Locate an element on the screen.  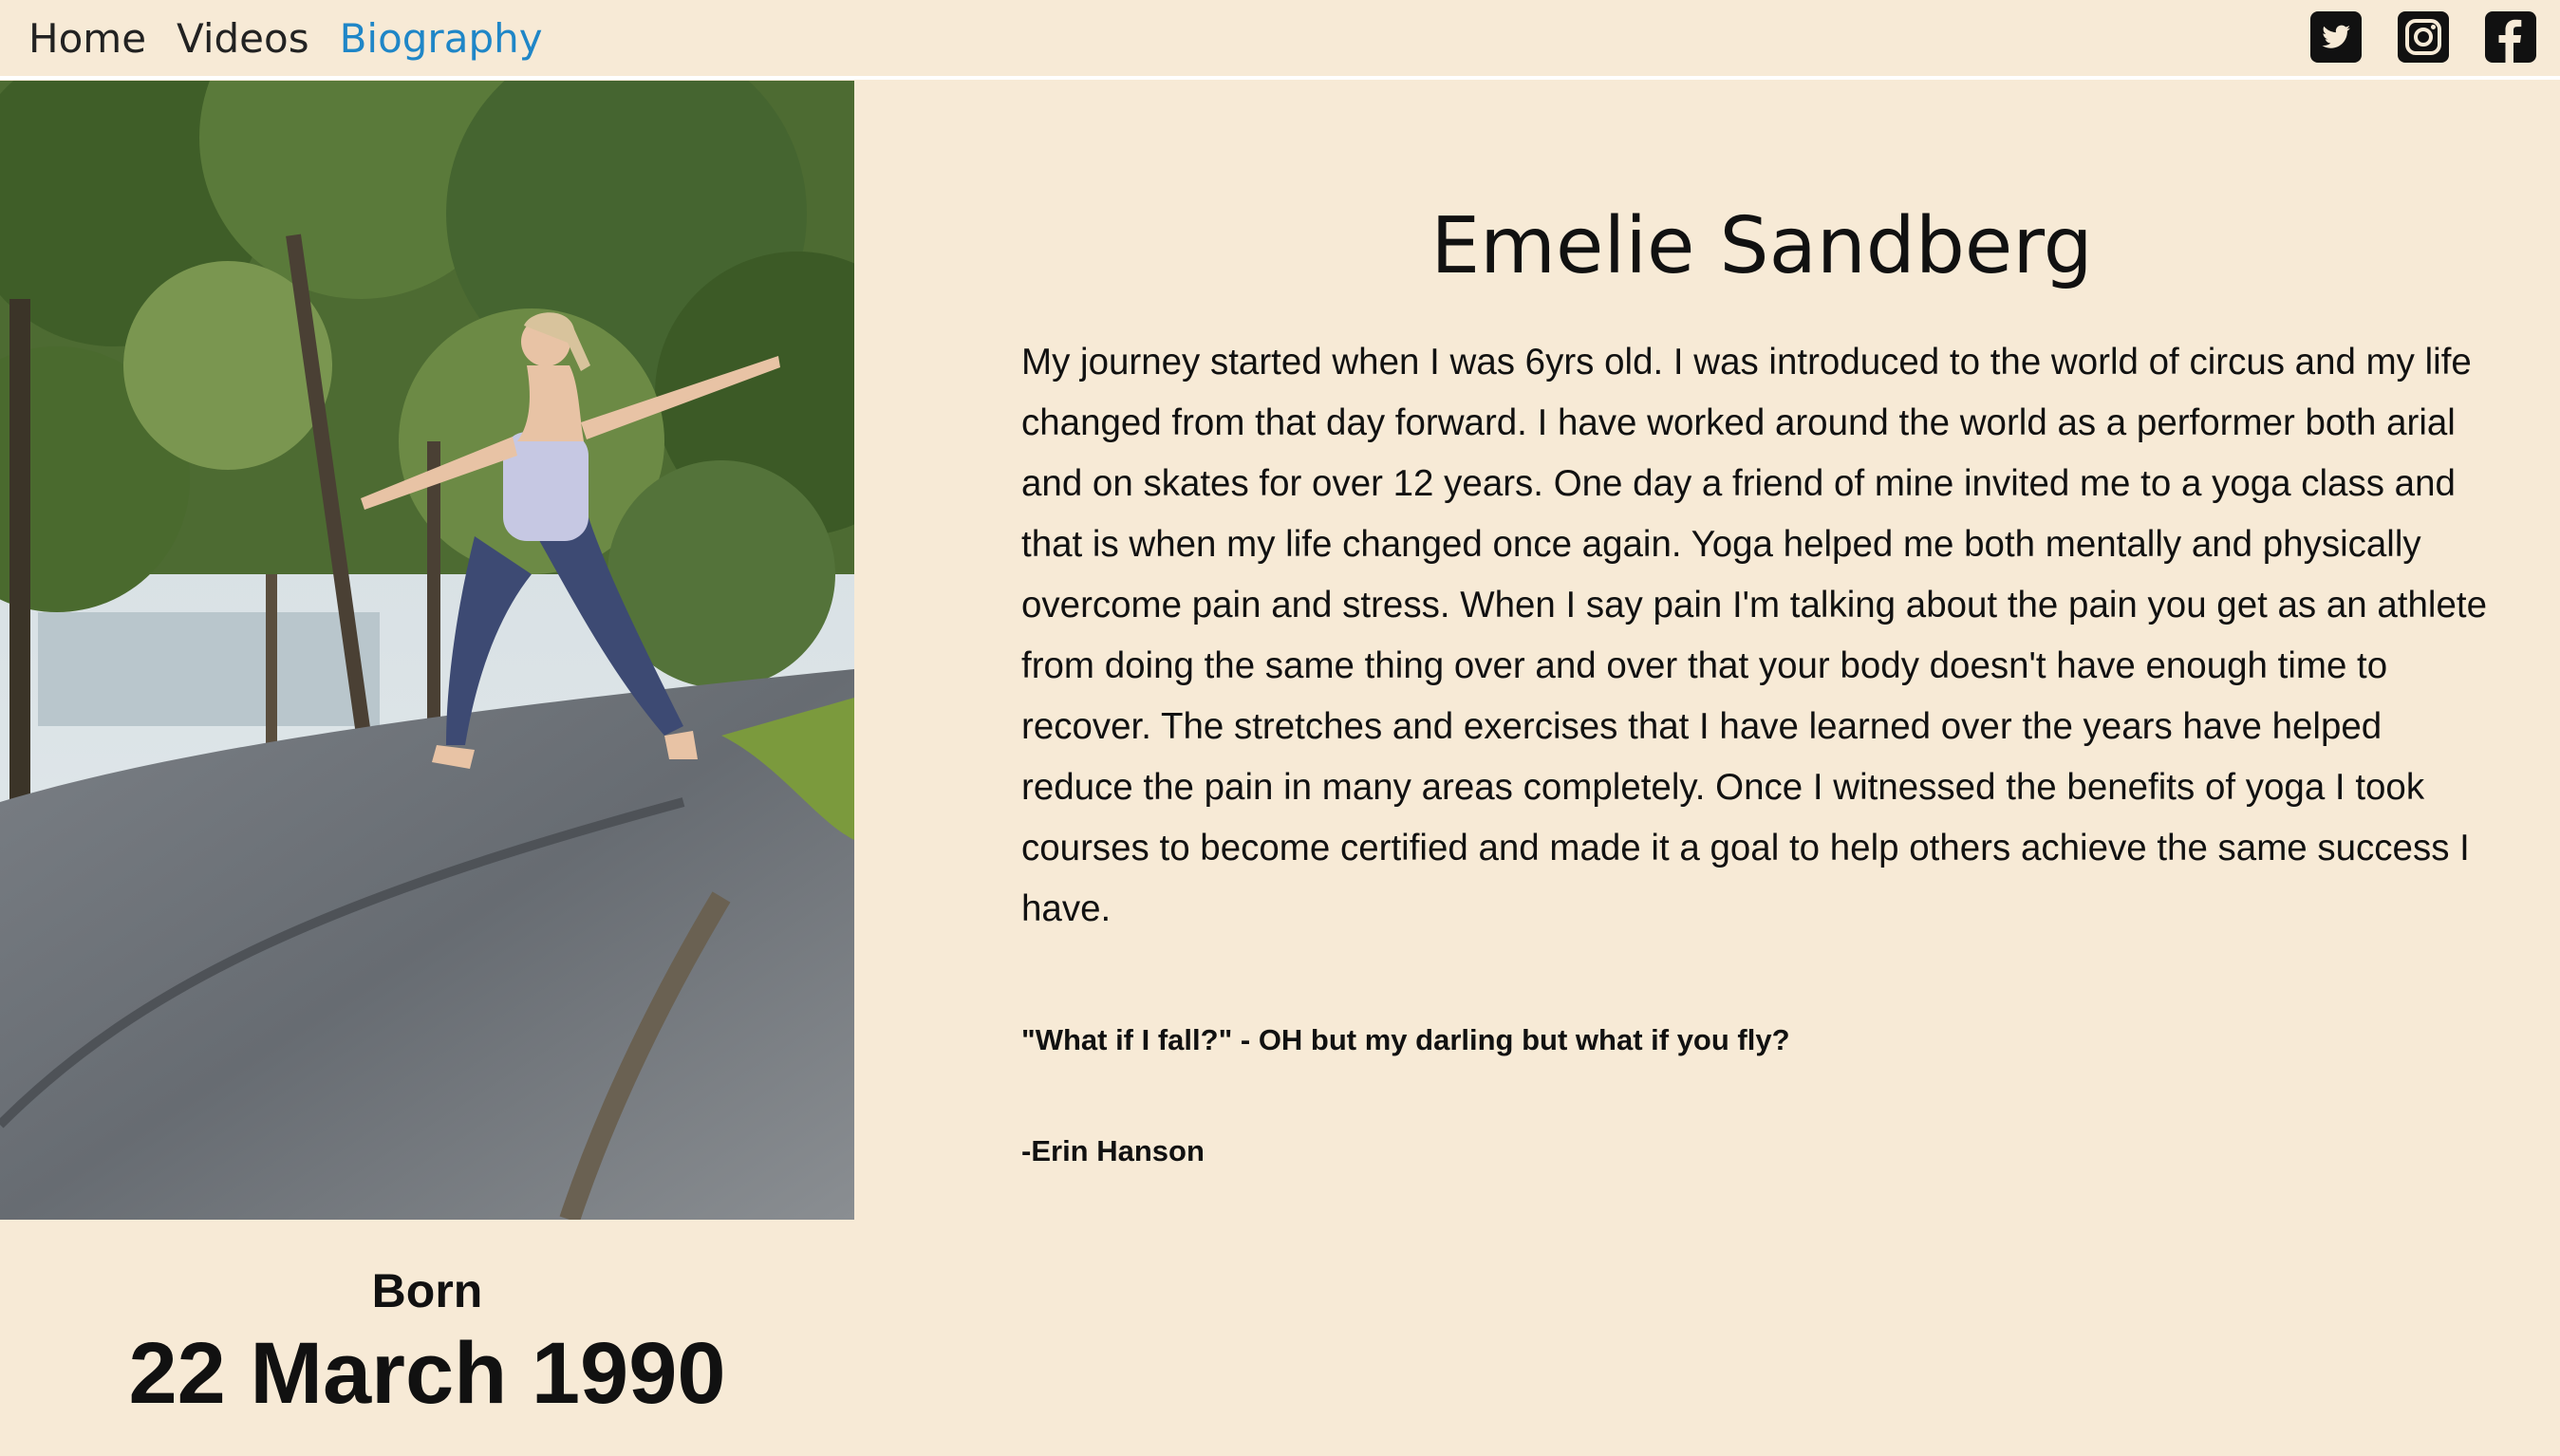
born-block: Born 22 March 1990 is located at coordinates (427, 1343).